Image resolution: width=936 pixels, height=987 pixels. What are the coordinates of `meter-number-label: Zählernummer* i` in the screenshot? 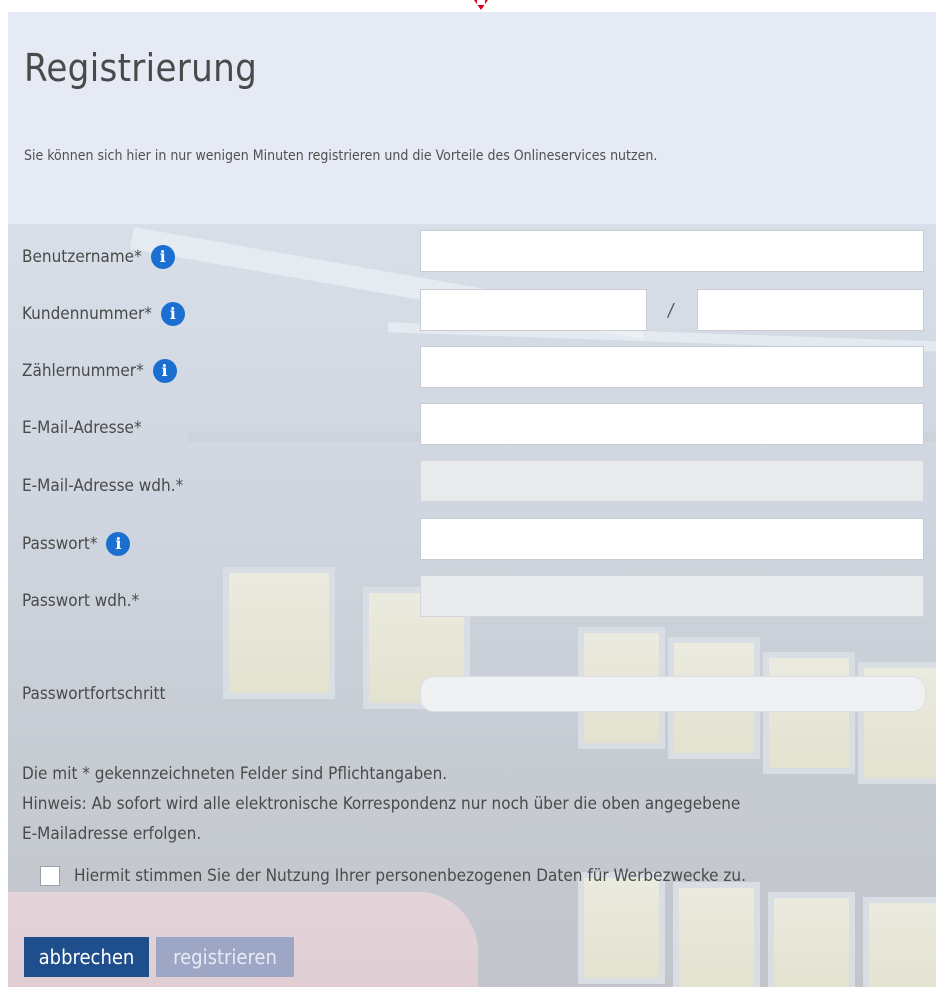 It's located at (99, 371).